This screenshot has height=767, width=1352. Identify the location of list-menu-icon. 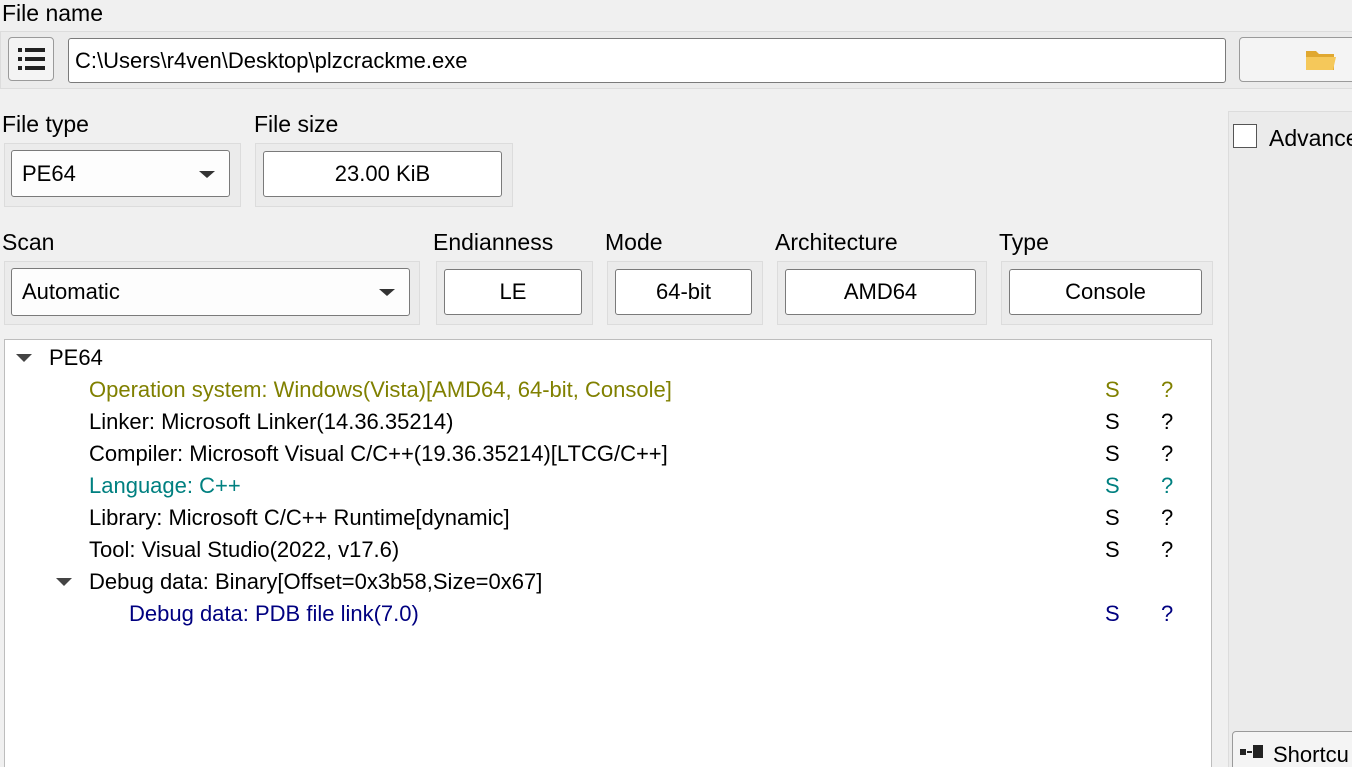
(31, 59).